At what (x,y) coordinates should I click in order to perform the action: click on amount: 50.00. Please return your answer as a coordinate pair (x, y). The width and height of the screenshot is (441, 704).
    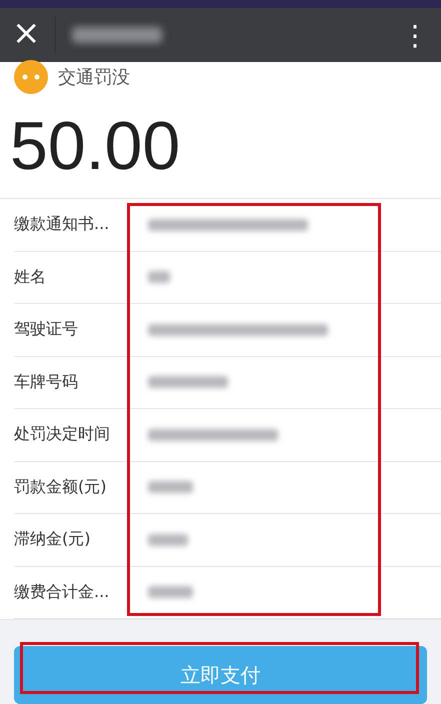
    Looking at the image, I should click on (95, 146).